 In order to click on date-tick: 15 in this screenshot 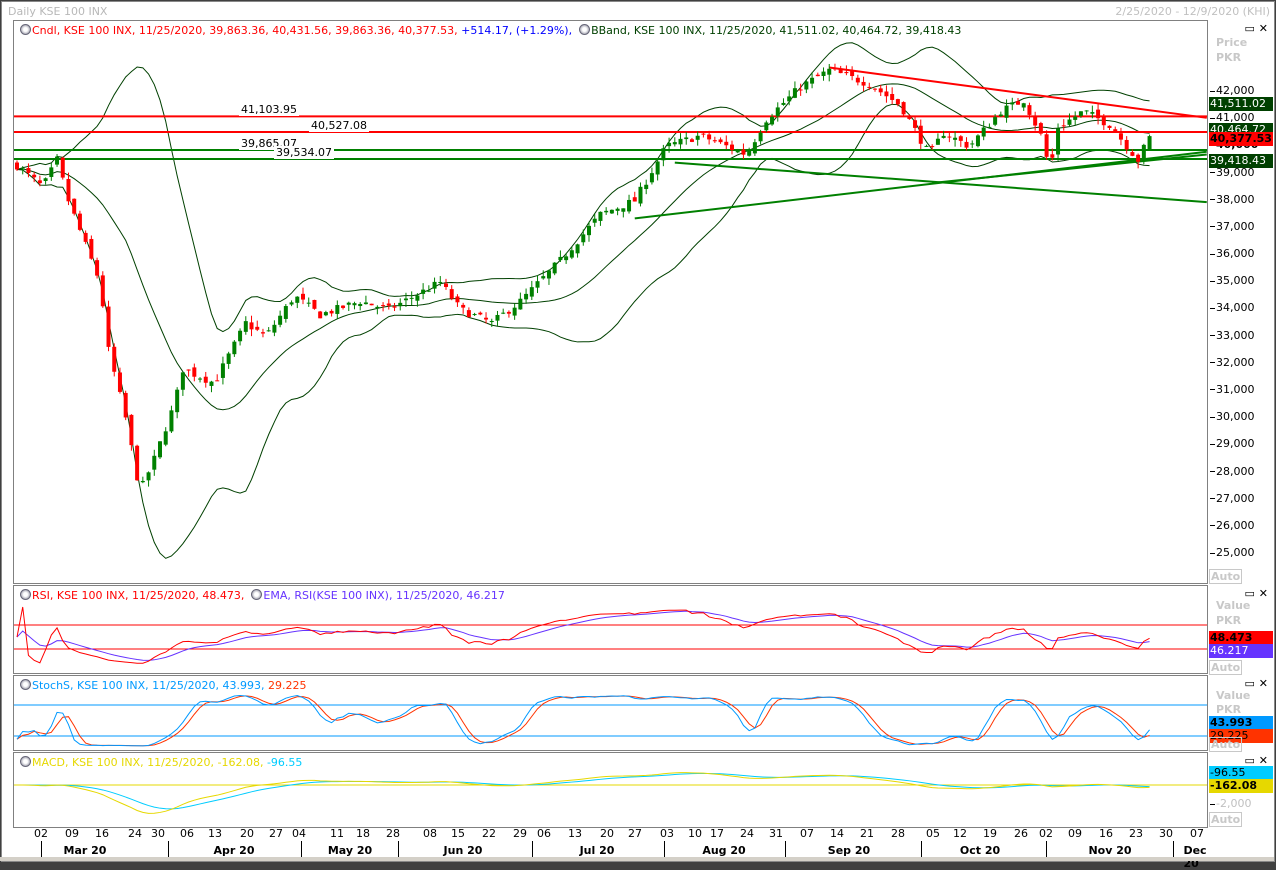, I will do `click(458, 833)`.